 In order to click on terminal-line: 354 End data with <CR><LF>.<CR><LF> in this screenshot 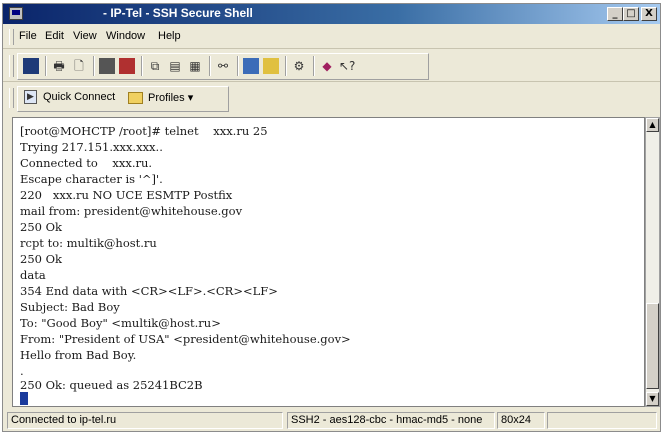, I will do `click(149, 291)`.